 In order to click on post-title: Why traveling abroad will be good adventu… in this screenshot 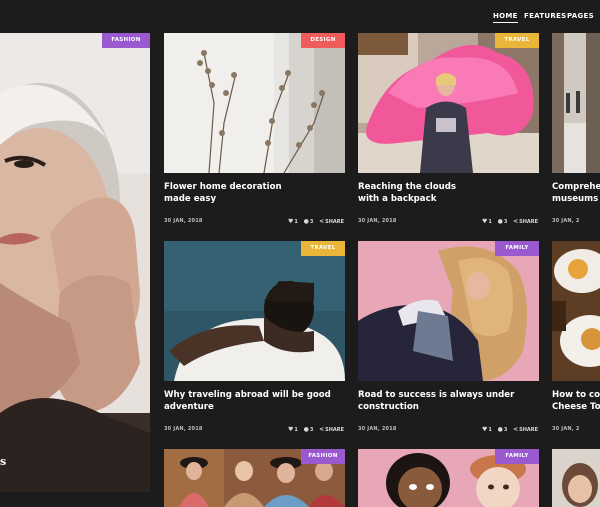, I will do `click(251, 401)`.